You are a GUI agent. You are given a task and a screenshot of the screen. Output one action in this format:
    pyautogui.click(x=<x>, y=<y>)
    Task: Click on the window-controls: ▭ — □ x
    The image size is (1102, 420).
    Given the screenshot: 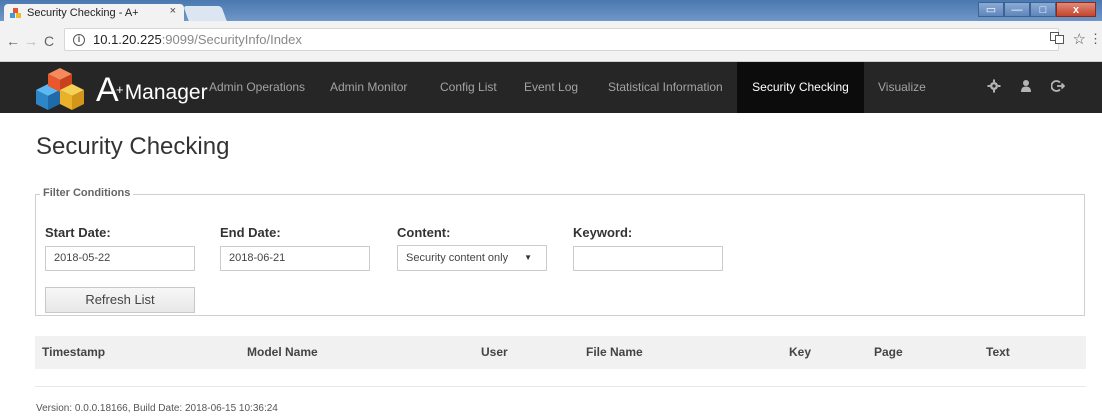 What is the action you would take?
    pyautogui.click(x=1037, y=9)
    